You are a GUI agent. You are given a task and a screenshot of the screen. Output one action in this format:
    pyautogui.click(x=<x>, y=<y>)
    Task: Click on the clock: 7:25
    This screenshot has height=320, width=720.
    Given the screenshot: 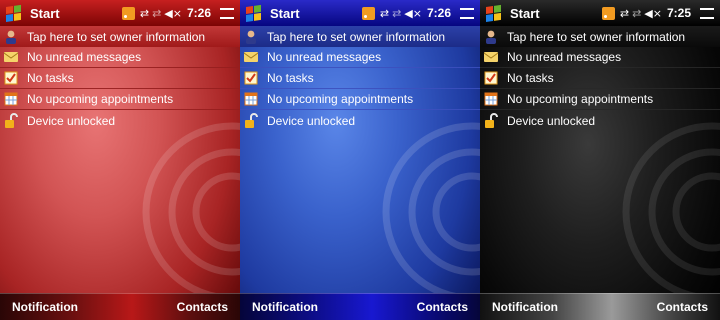 What is the action you would take?
    pyautogui.click(x=679, y=13)
    